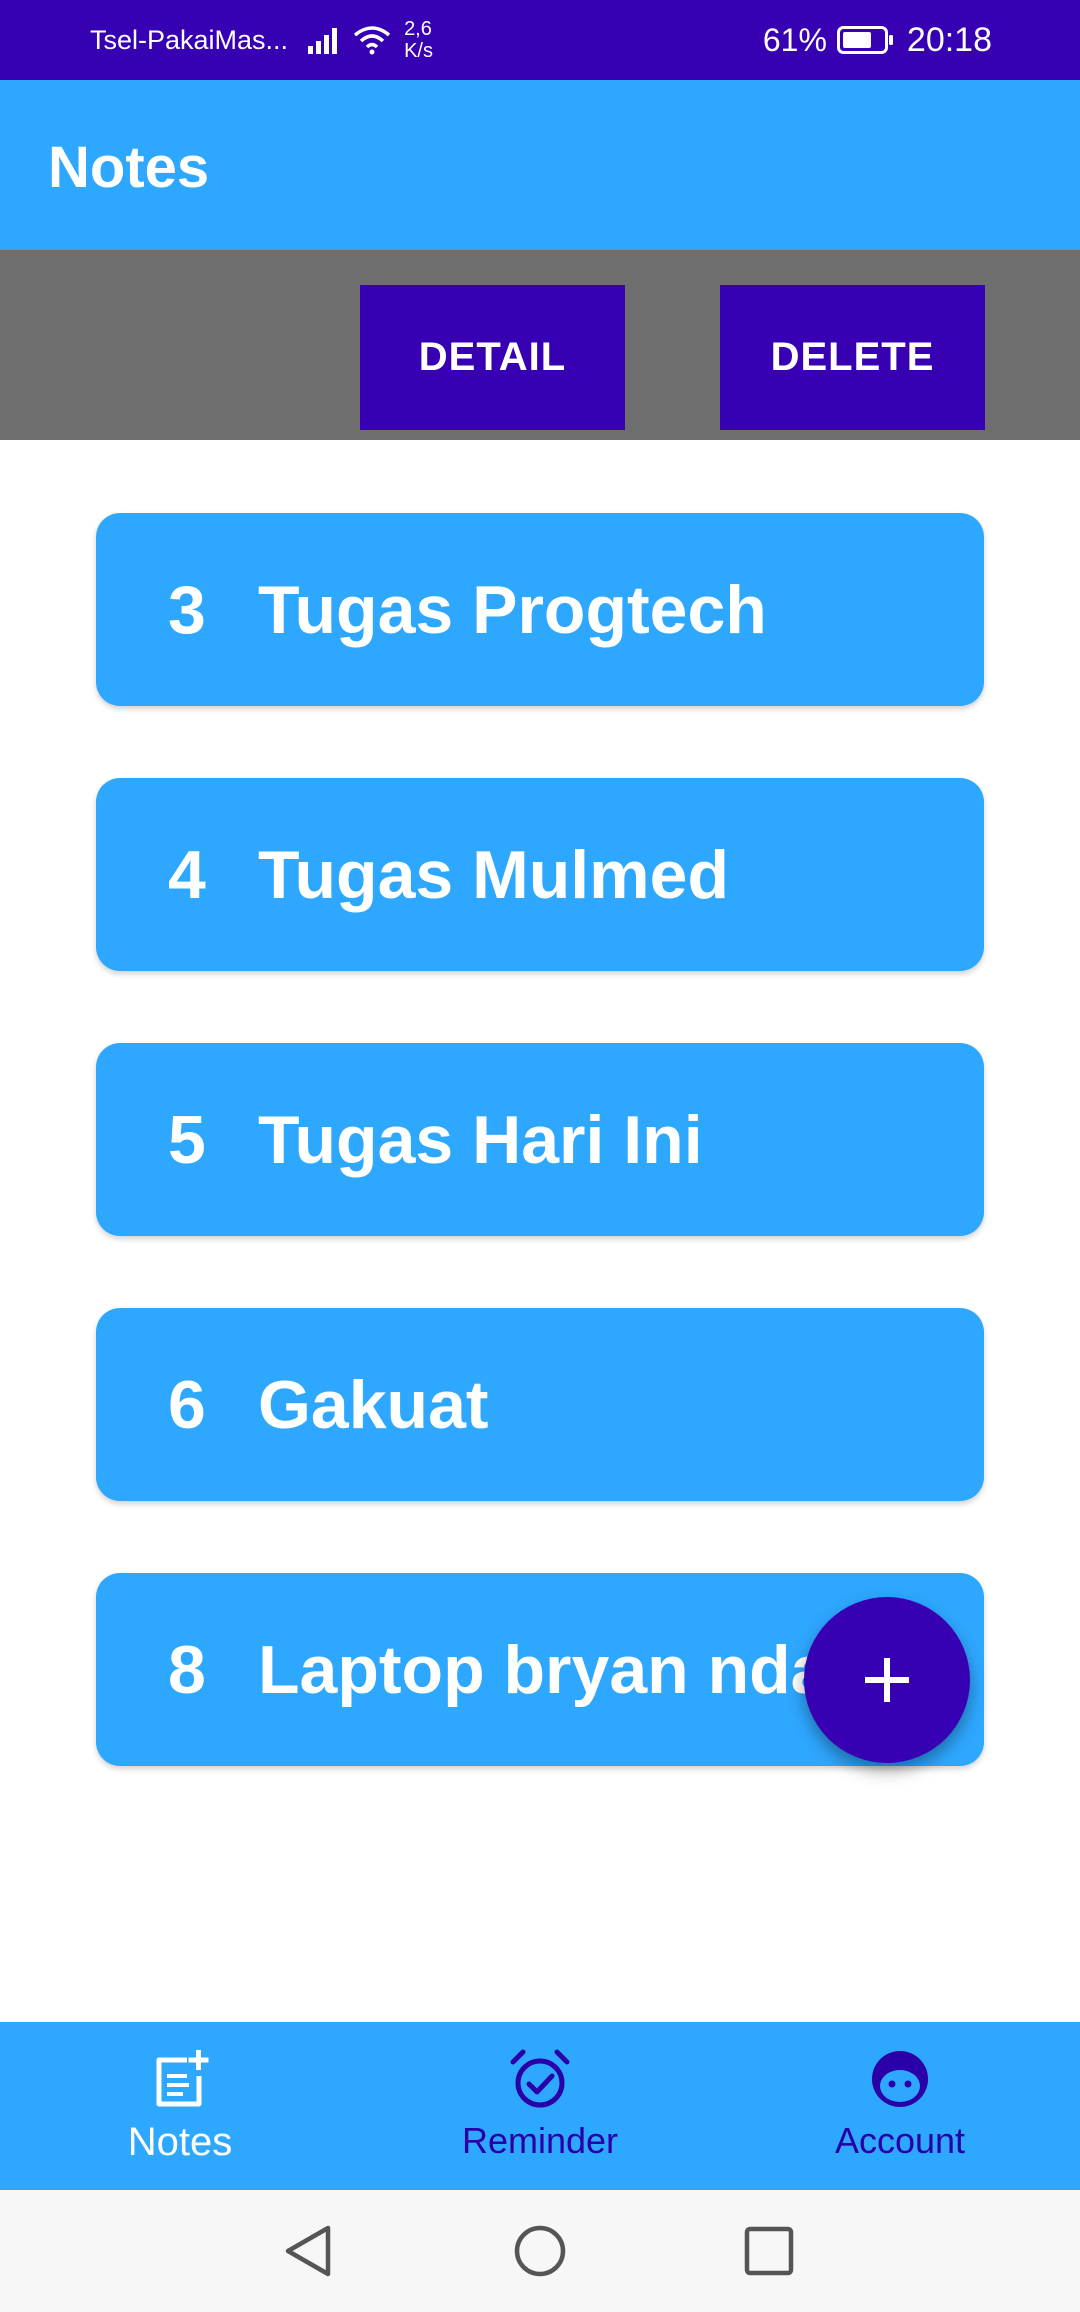 This screenshot has height=2312, width=1080. I want to click on note-id: 6, so click(187, 1404).